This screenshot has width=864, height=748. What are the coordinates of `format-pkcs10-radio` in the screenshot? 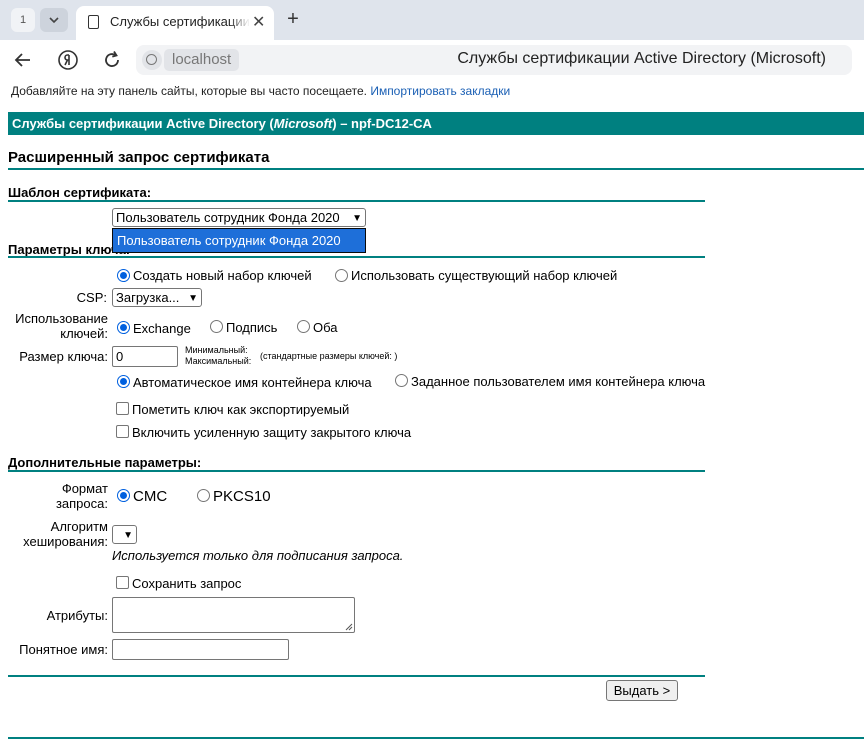 It's located at (203, 495).